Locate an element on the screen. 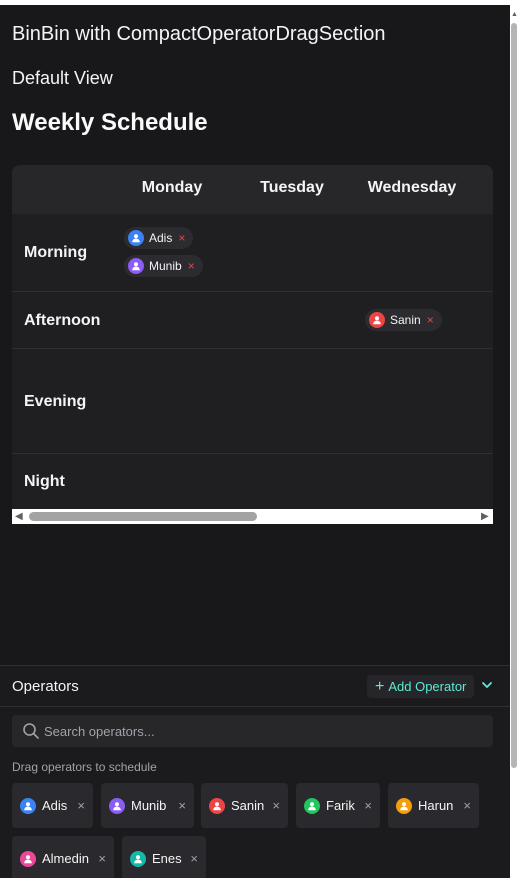 The height and width of the screenshot is (878, 518). chip-name: Munib is located at coordinates (165, 266).